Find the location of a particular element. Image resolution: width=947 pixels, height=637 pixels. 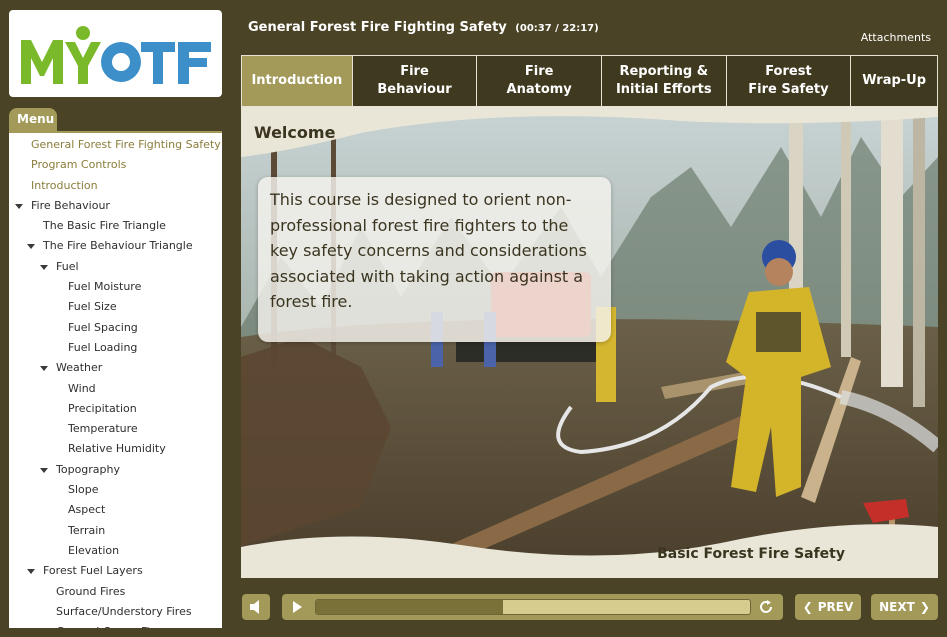

speaker-icon is located at coordinates (254, 607).